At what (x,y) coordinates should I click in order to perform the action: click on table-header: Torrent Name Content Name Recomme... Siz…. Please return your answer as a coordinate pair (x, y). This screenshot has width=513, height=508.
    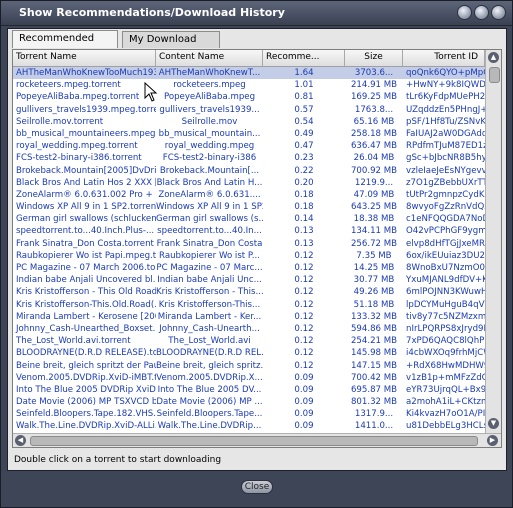
    Looking at the image, I should click on (249, 58).